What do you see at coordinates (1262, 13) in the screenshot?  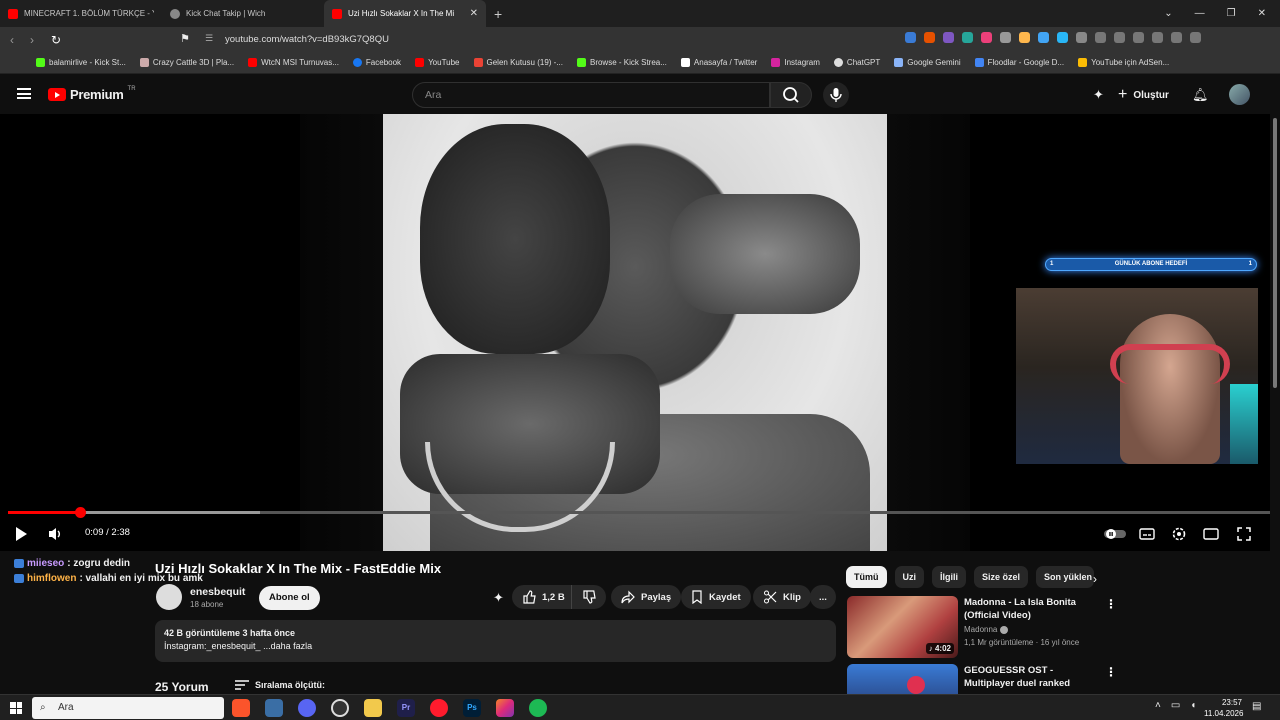 I see `close-window-icon: ✕` at bounding box center [1262, 13].